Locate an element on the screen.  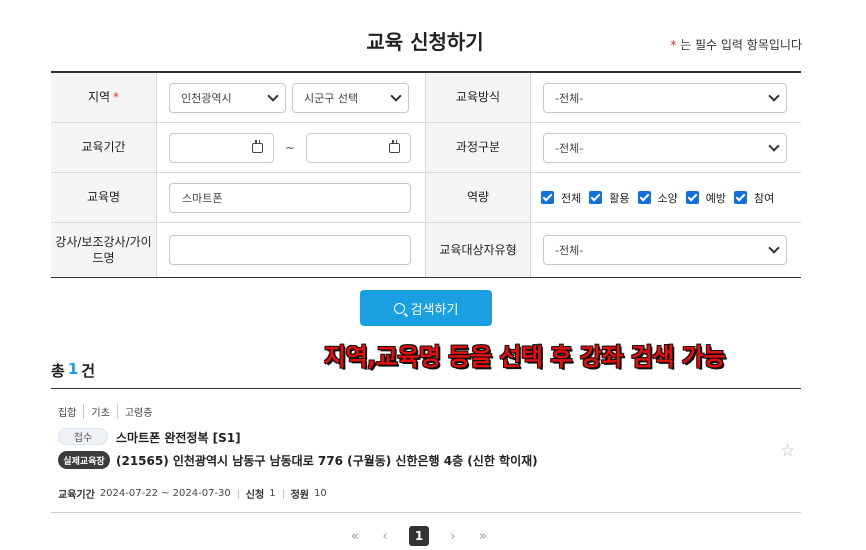
required-note-text: 는 필수 입력 항목입니다 is located at coordinates (741, 45).